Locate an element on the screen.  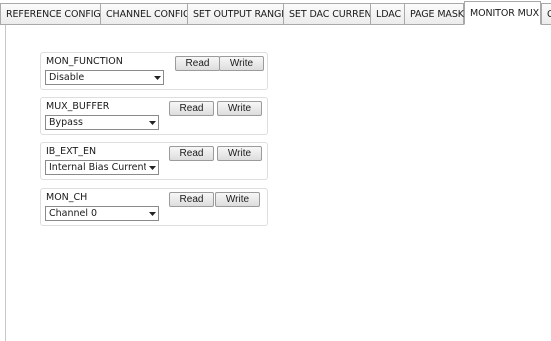
tab-label: SET OUTPUT RANGE is located at coordinates (240, 14).